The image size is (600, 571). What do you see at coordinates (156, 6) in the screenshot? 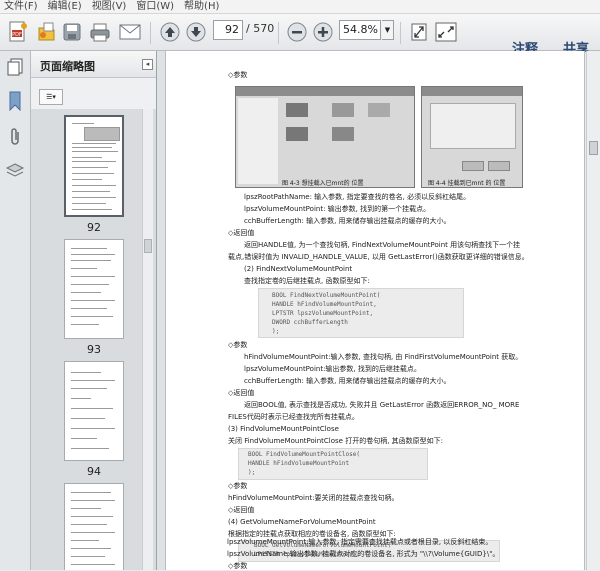
I see `menu-window: 窗口(W)` at bounding box center [156, 6].